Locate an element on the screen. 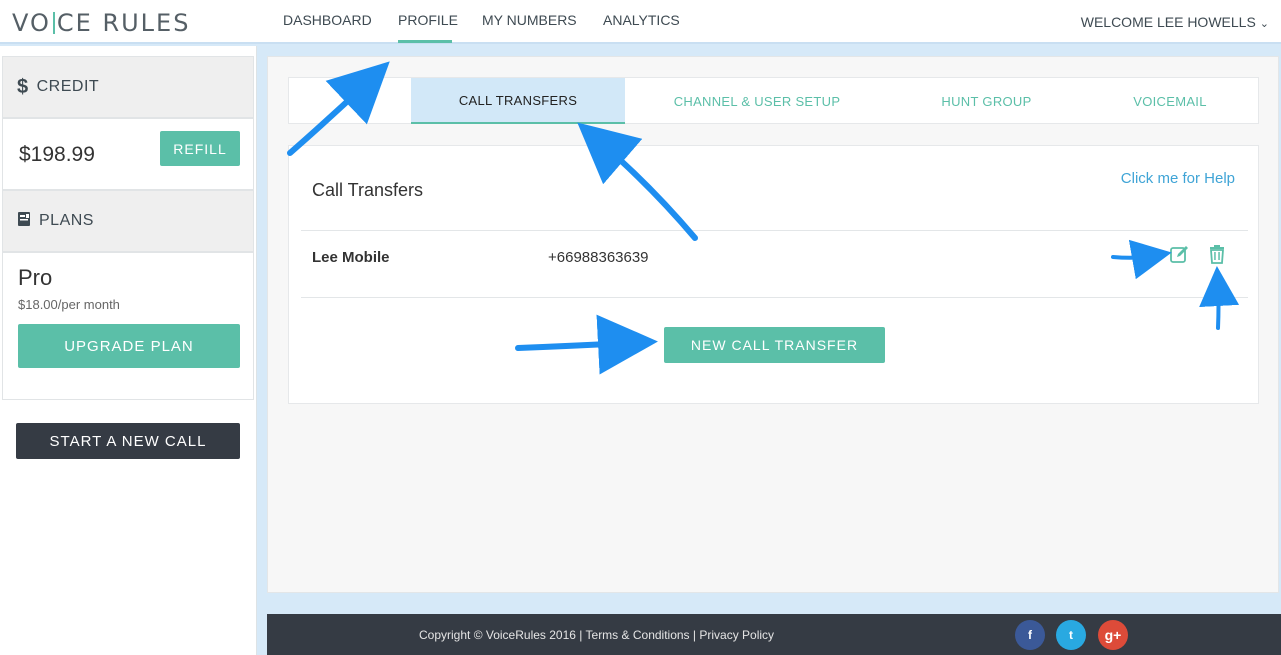 This screenshot has height=655, width=1281. nav-active-indicator is located at coordinates (425, 41).